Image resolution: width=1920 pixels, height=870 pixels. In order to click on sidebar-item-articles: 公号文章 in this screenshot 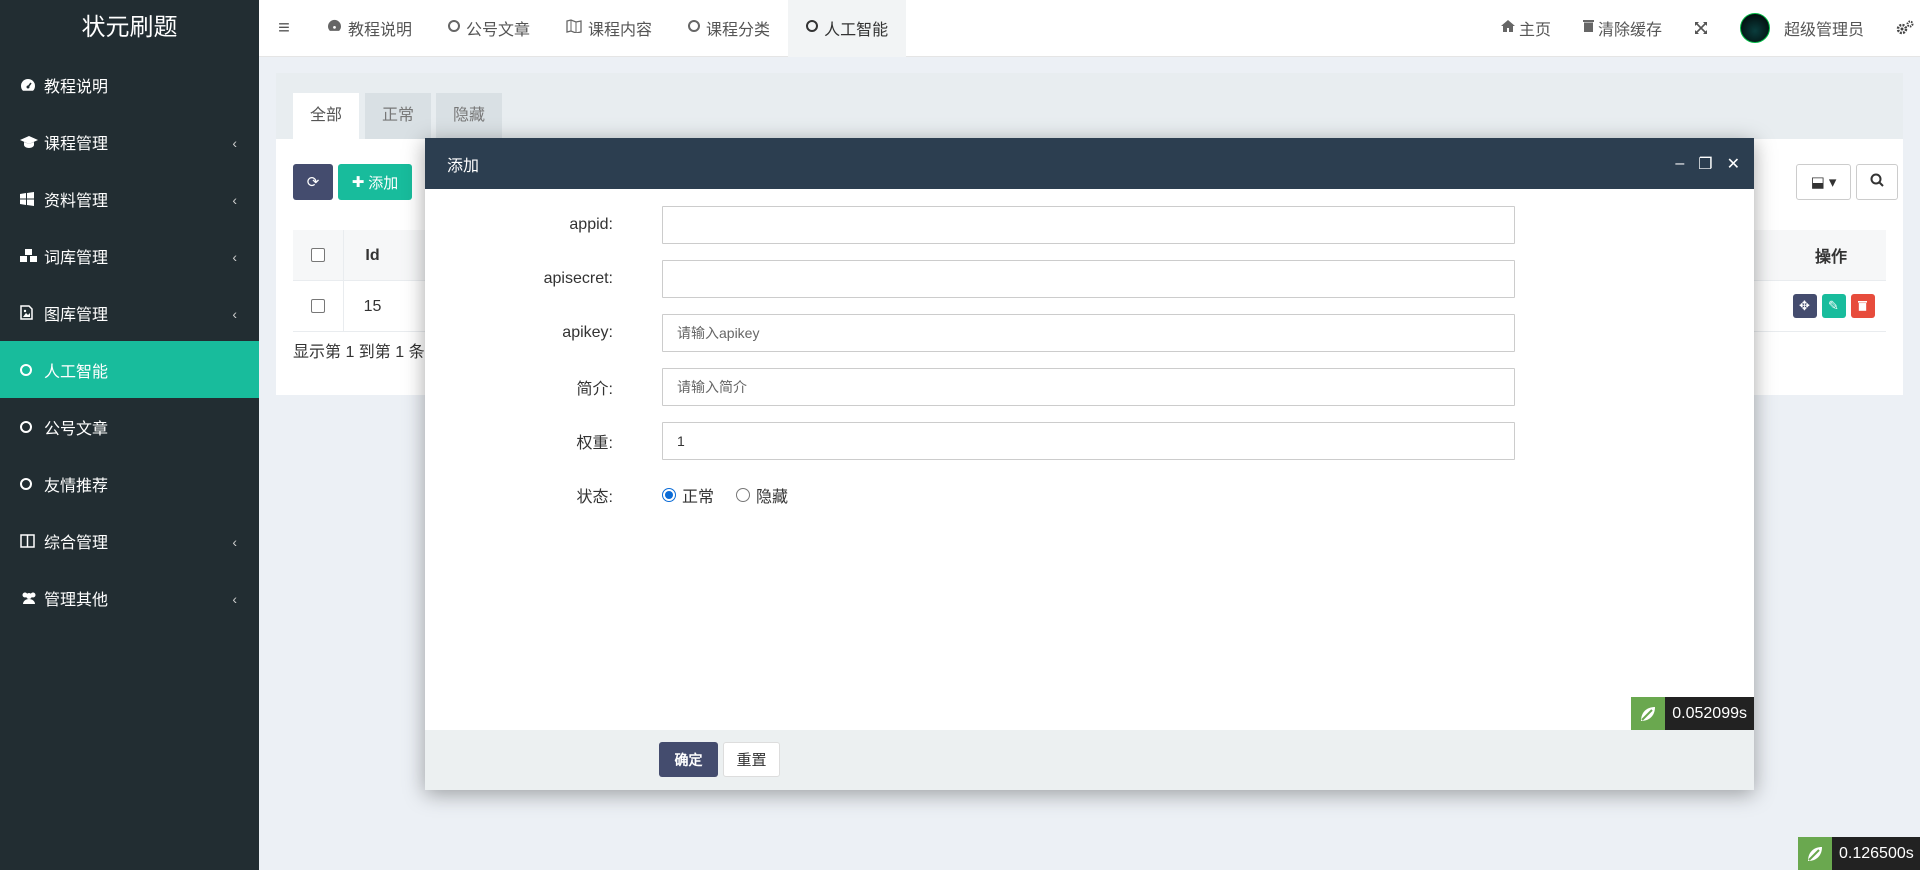, I will do `click(129, 426)`.